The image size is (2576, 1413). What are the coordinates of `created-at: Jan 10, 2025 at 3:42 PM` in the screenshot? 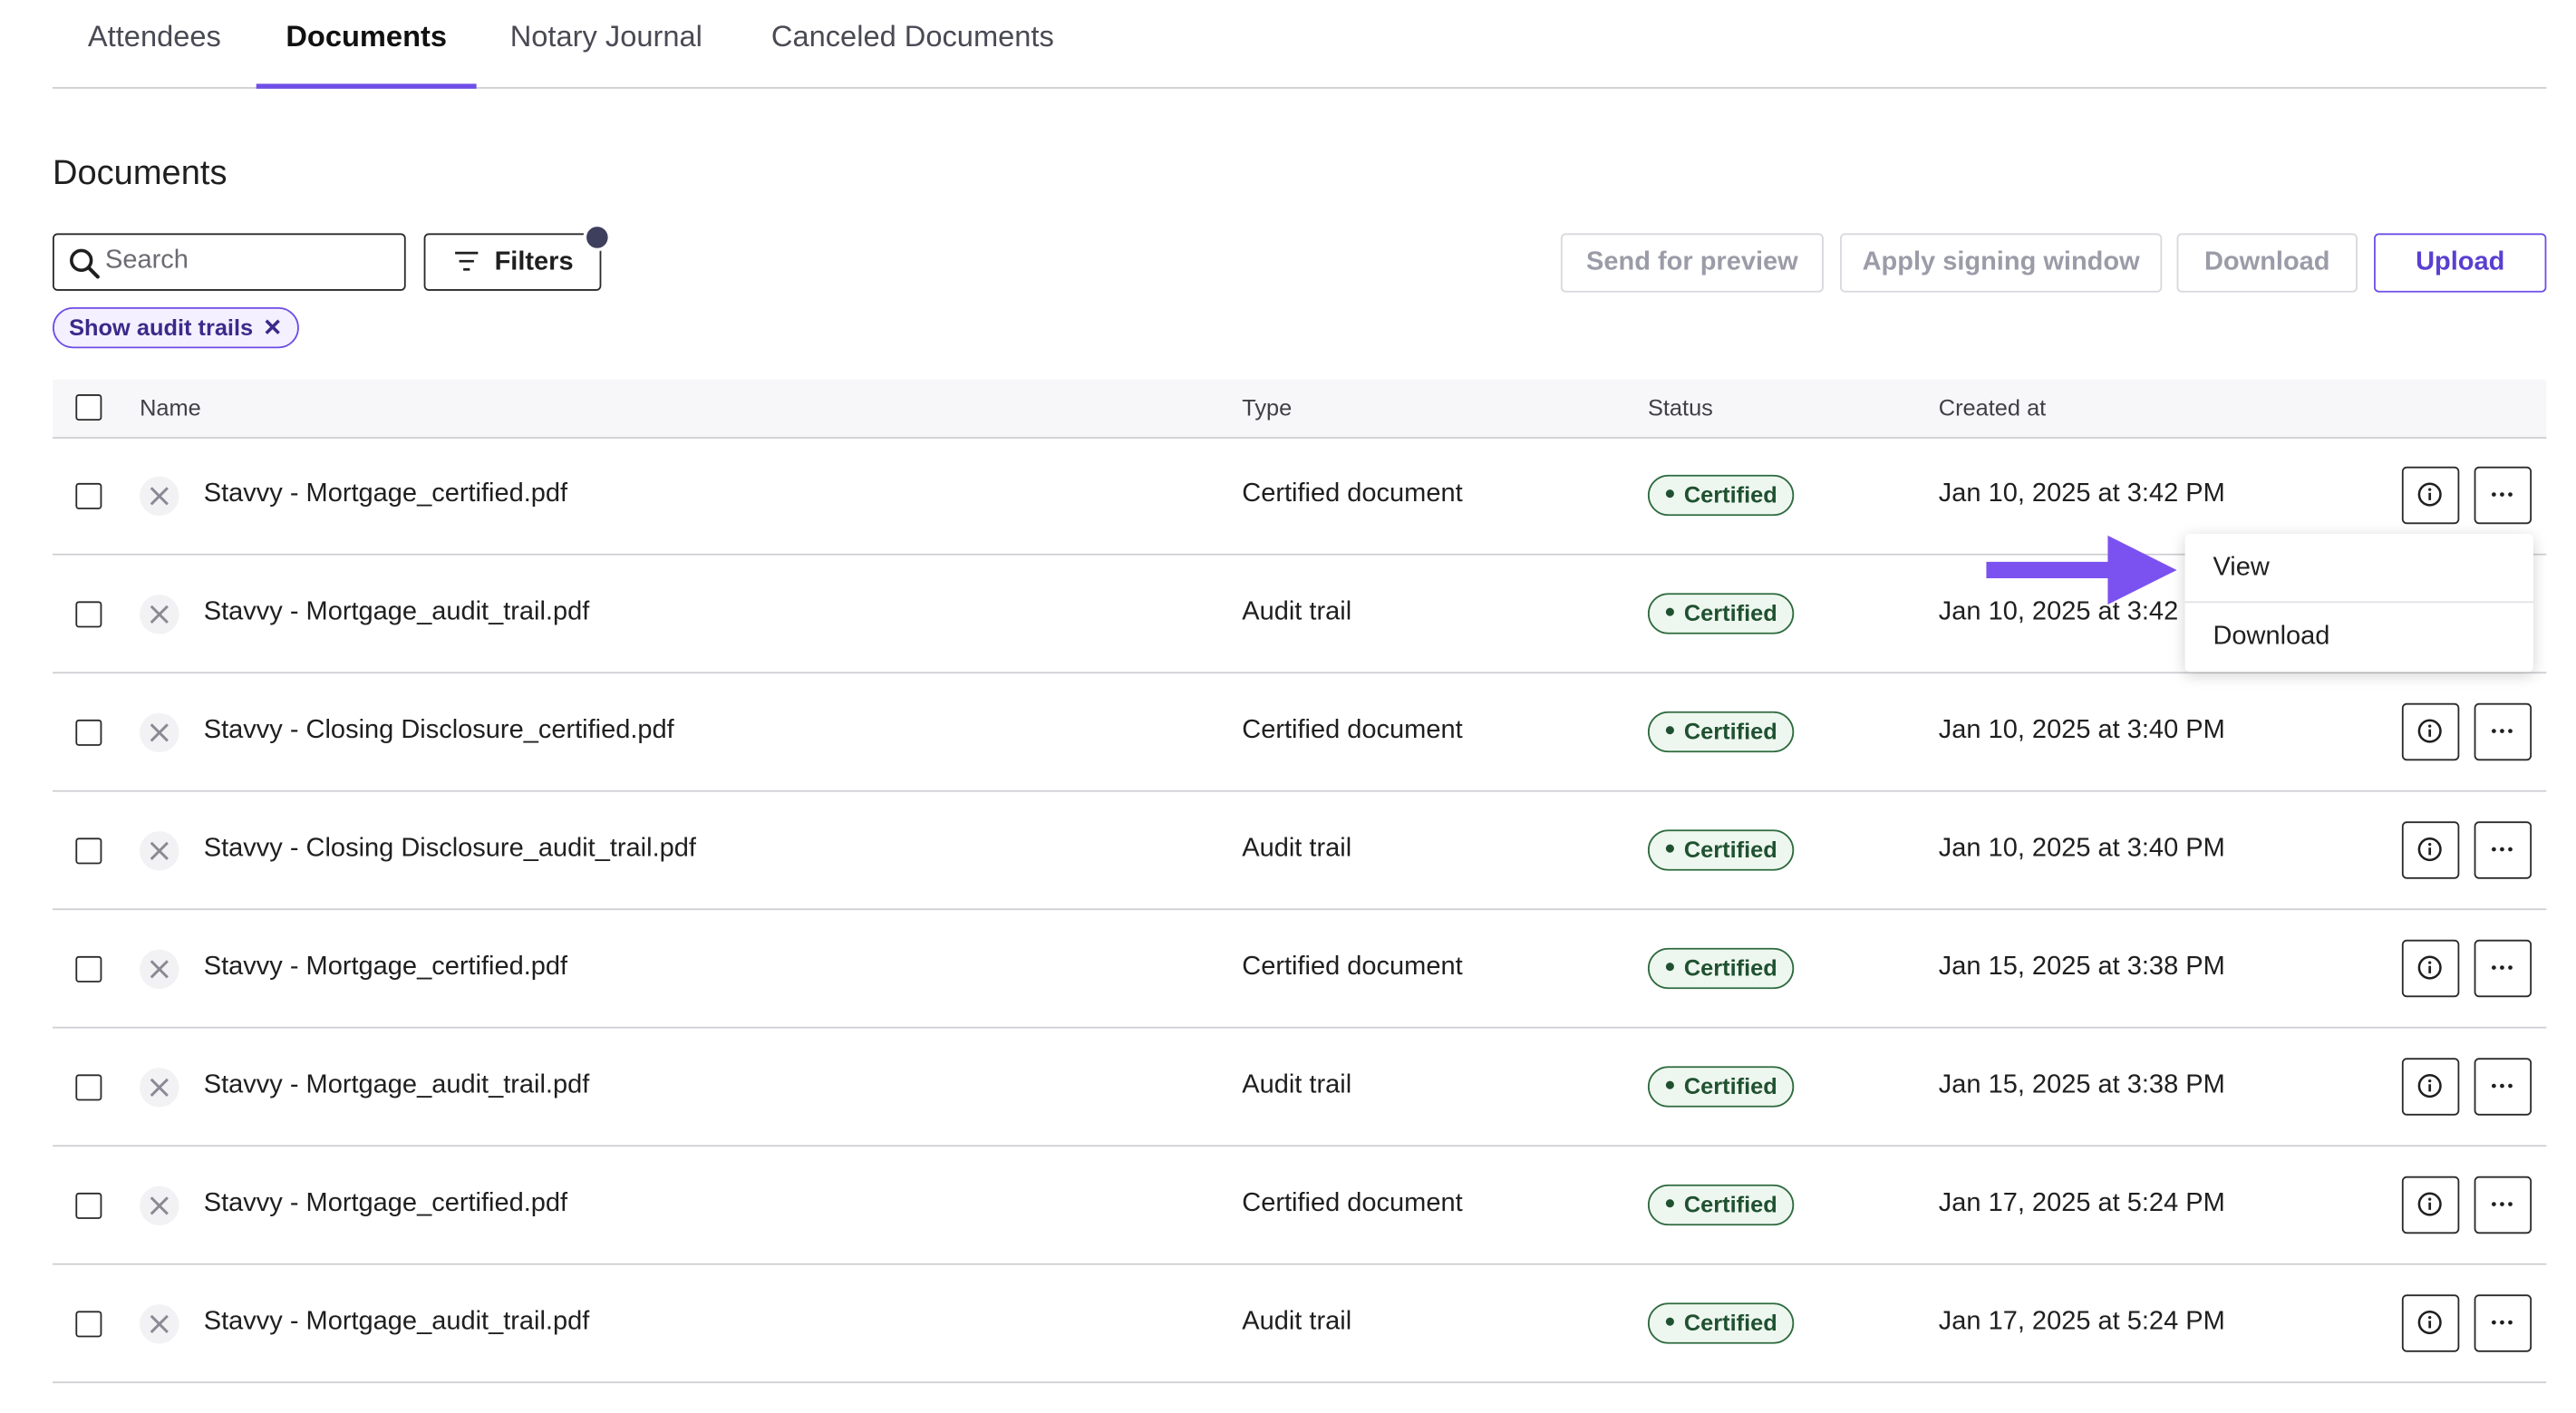 It's located at (2081, 493).